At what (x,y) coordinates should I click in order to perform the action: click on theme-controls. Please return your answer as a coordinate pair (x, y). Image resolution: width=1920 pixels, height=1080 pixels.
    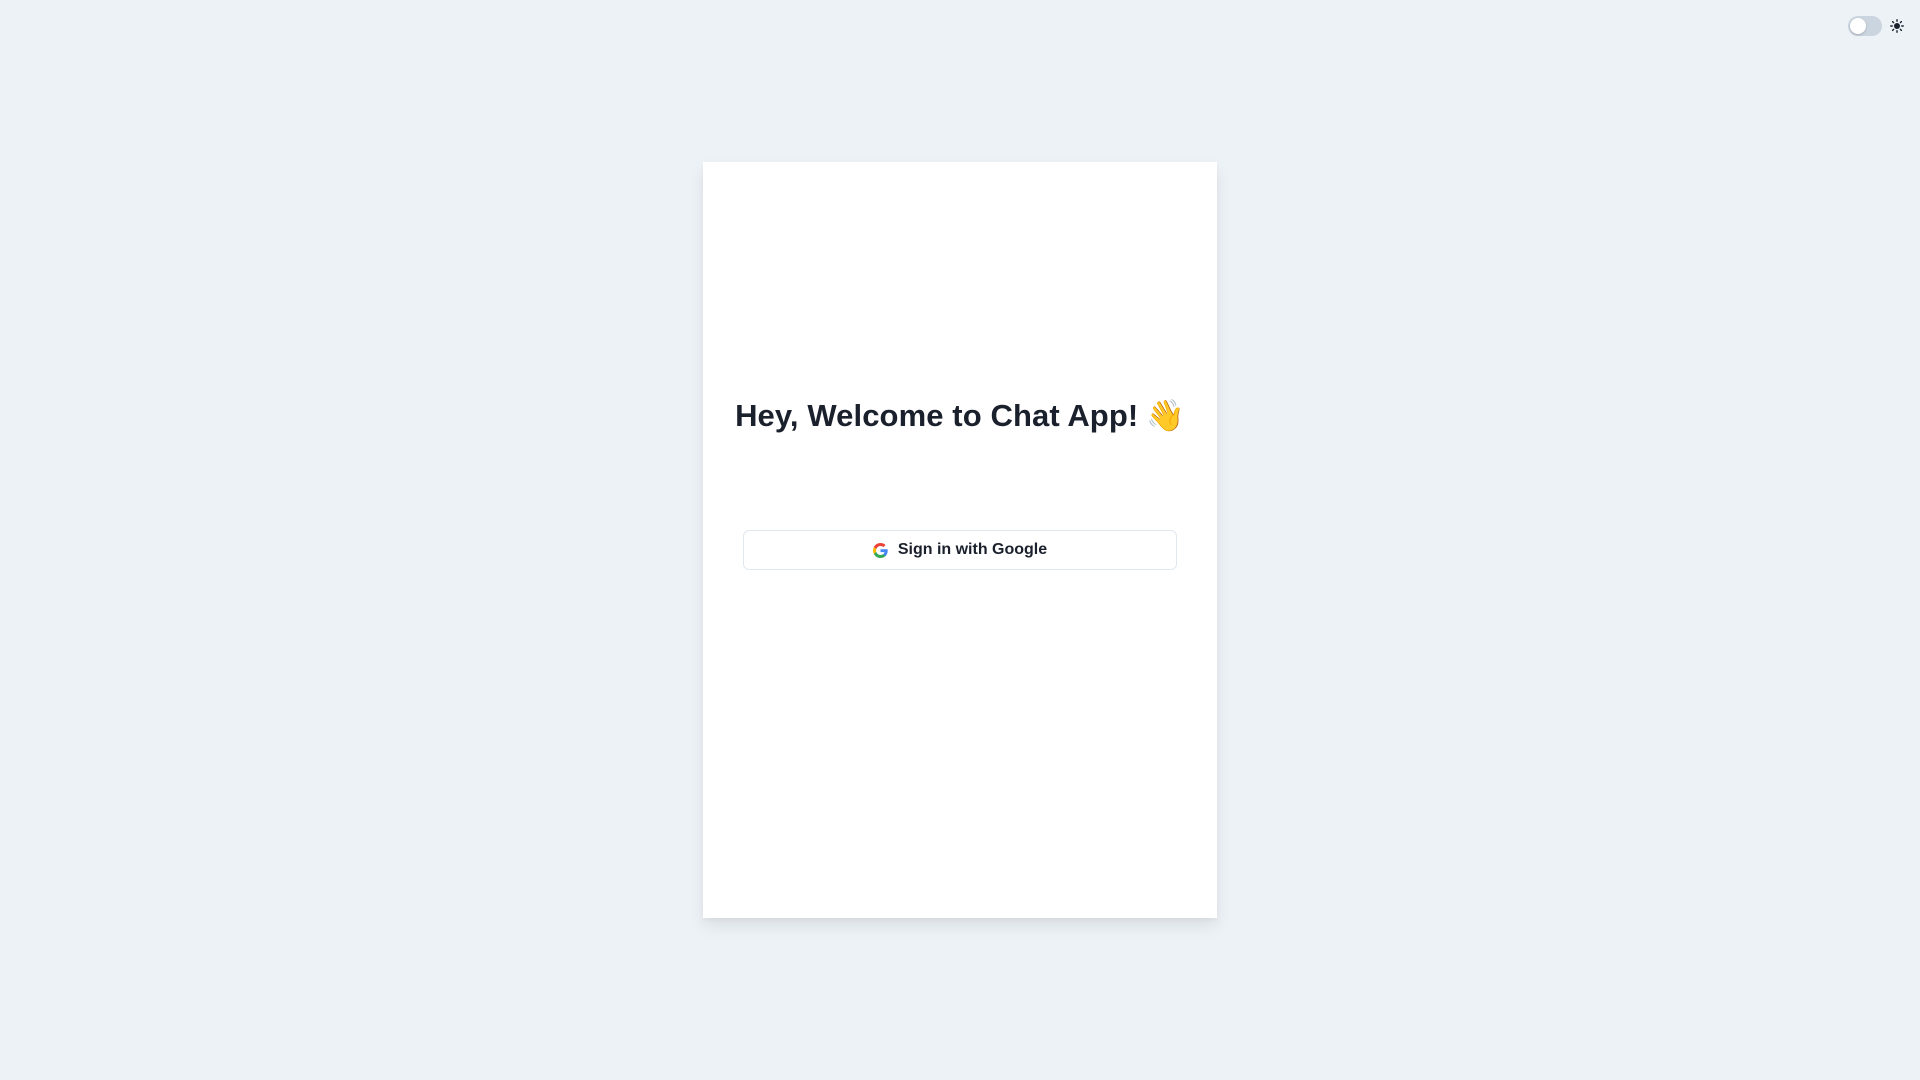
    Looking at the image, I should click on (1876, 26).